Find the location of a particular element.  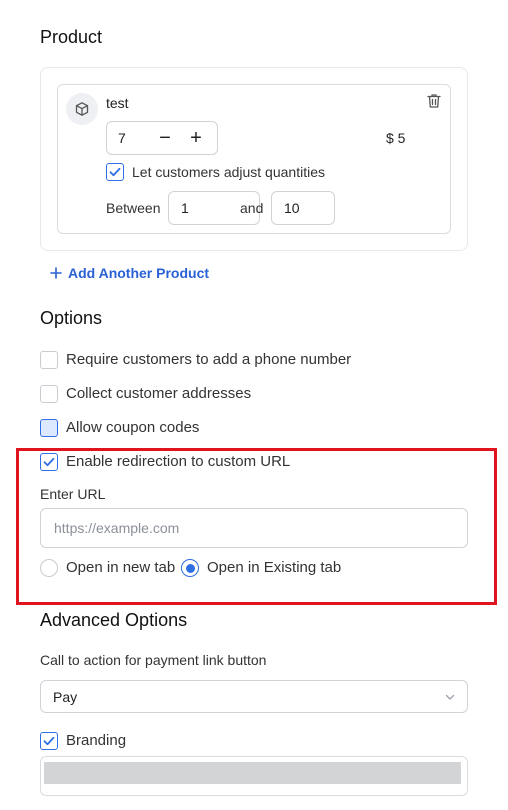

redirect-url-label: Enable redirection to custom URL is located at coordinates (178, 461).